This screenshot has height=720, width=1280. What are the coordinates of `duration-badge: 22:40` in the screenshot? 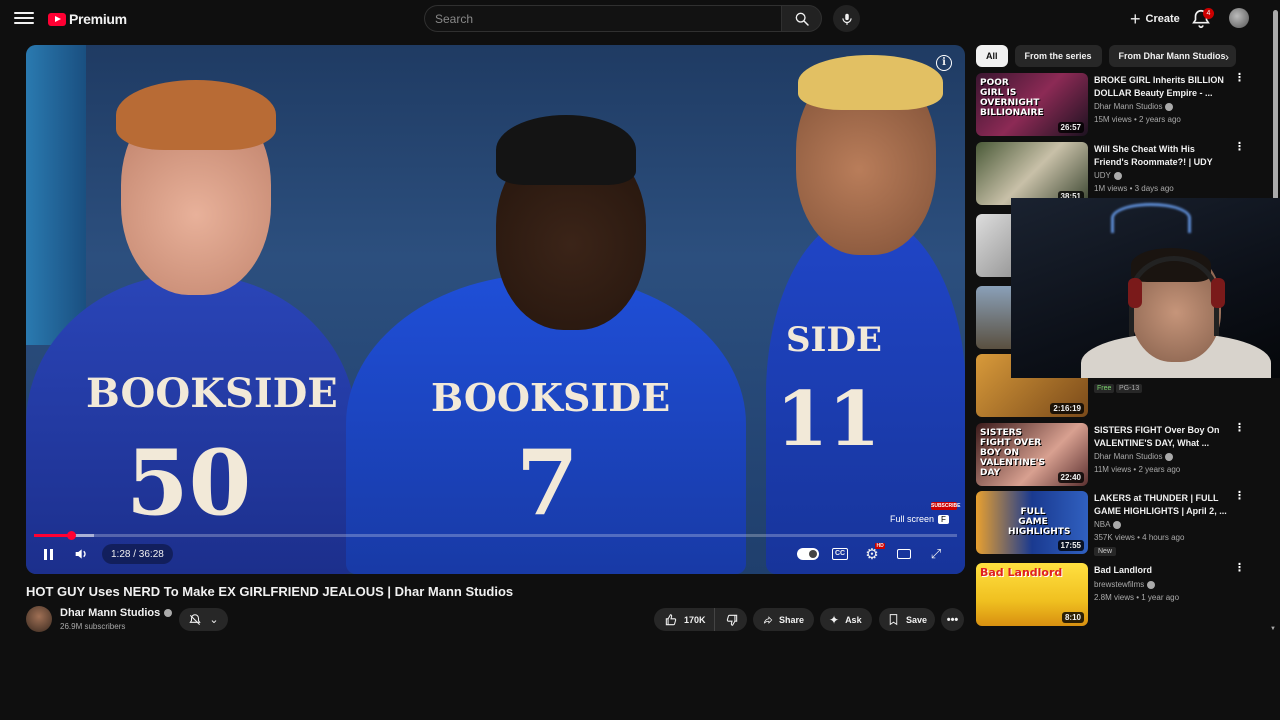 It's located at (1070, 477).